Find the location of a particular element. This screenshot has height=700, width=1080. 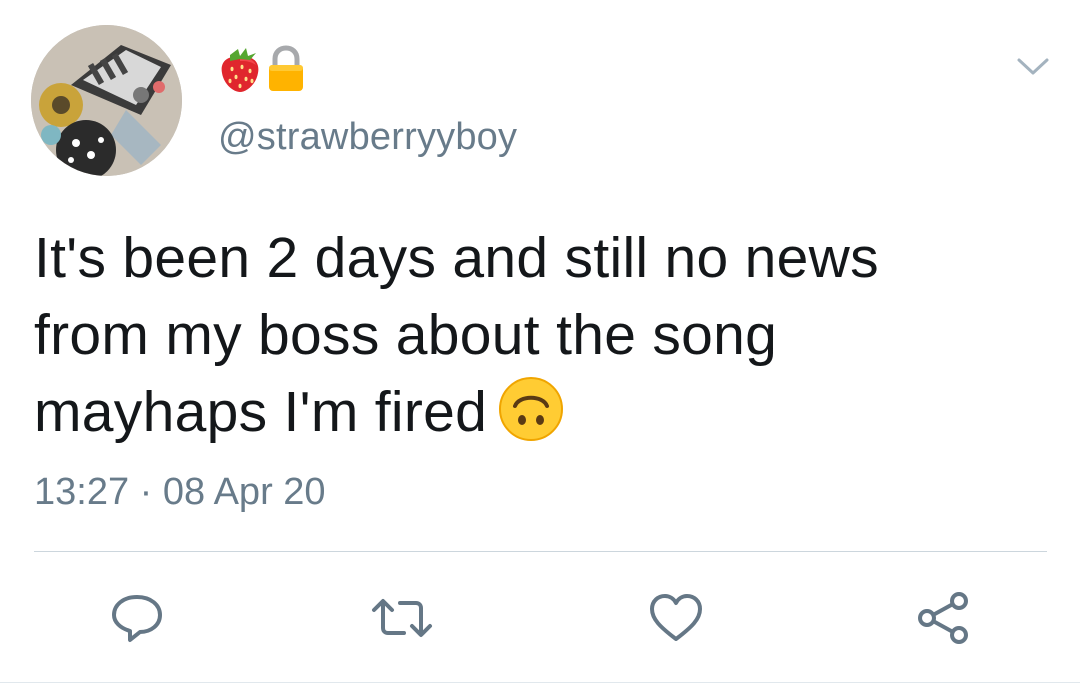

reply-icon is located at coordinates (137, 618).